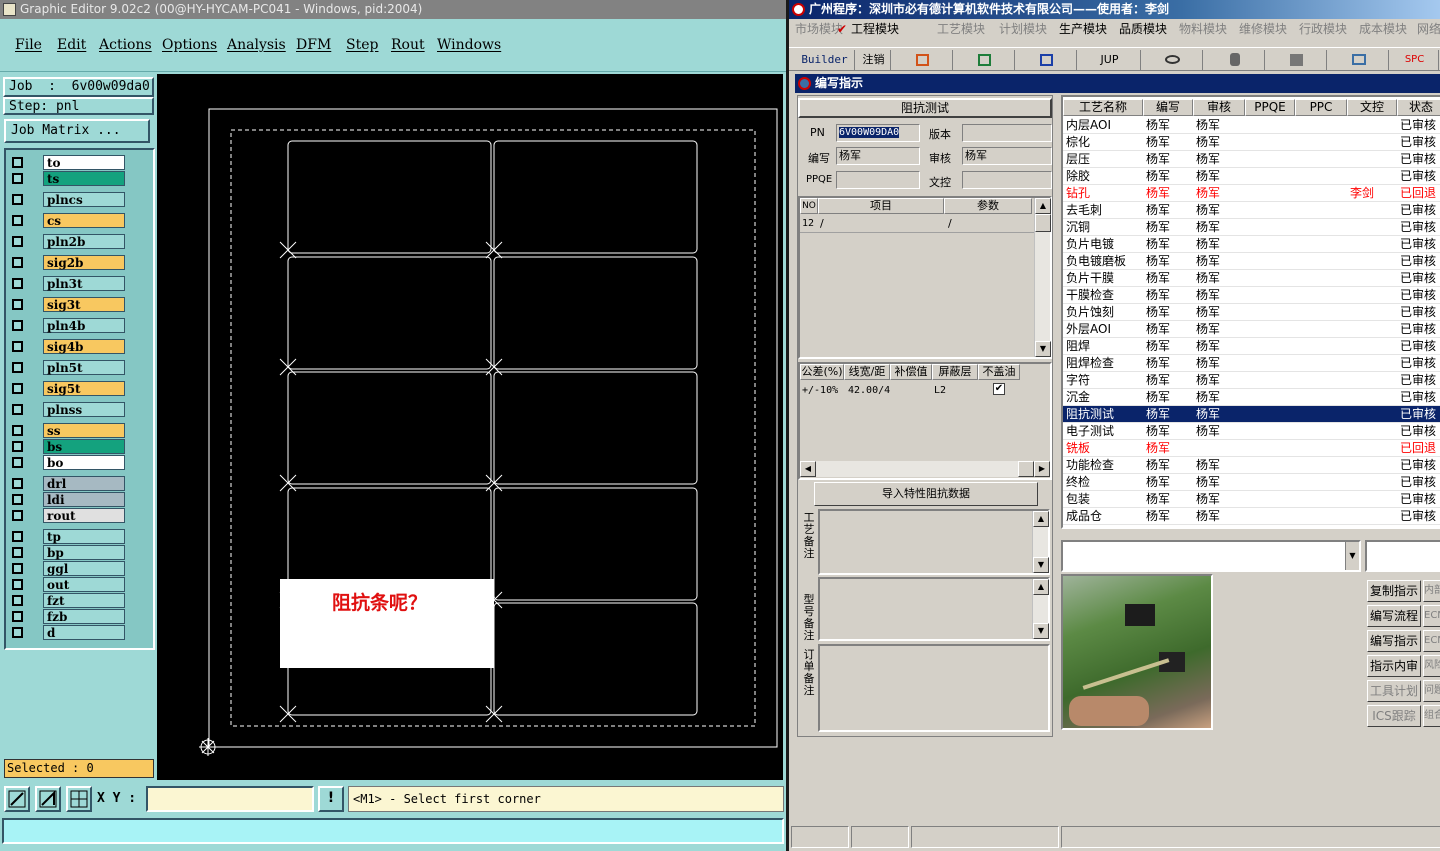 The height and width of the screenshot is (851, 1440). I want to click on layer-row-plncs: plncs, so click(68, 199).